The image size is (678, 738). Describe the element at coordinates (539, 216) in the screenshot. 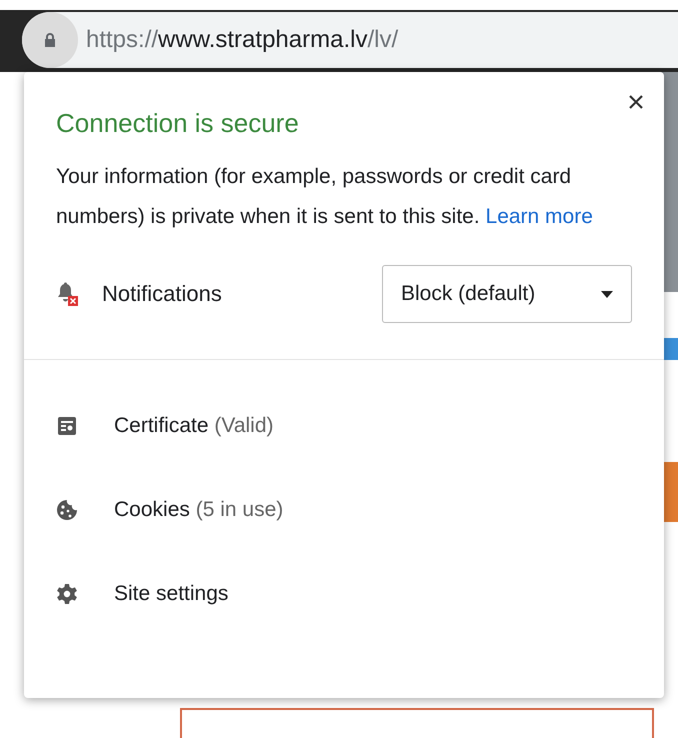

I see `learn-more-link: Learn more` at that location.